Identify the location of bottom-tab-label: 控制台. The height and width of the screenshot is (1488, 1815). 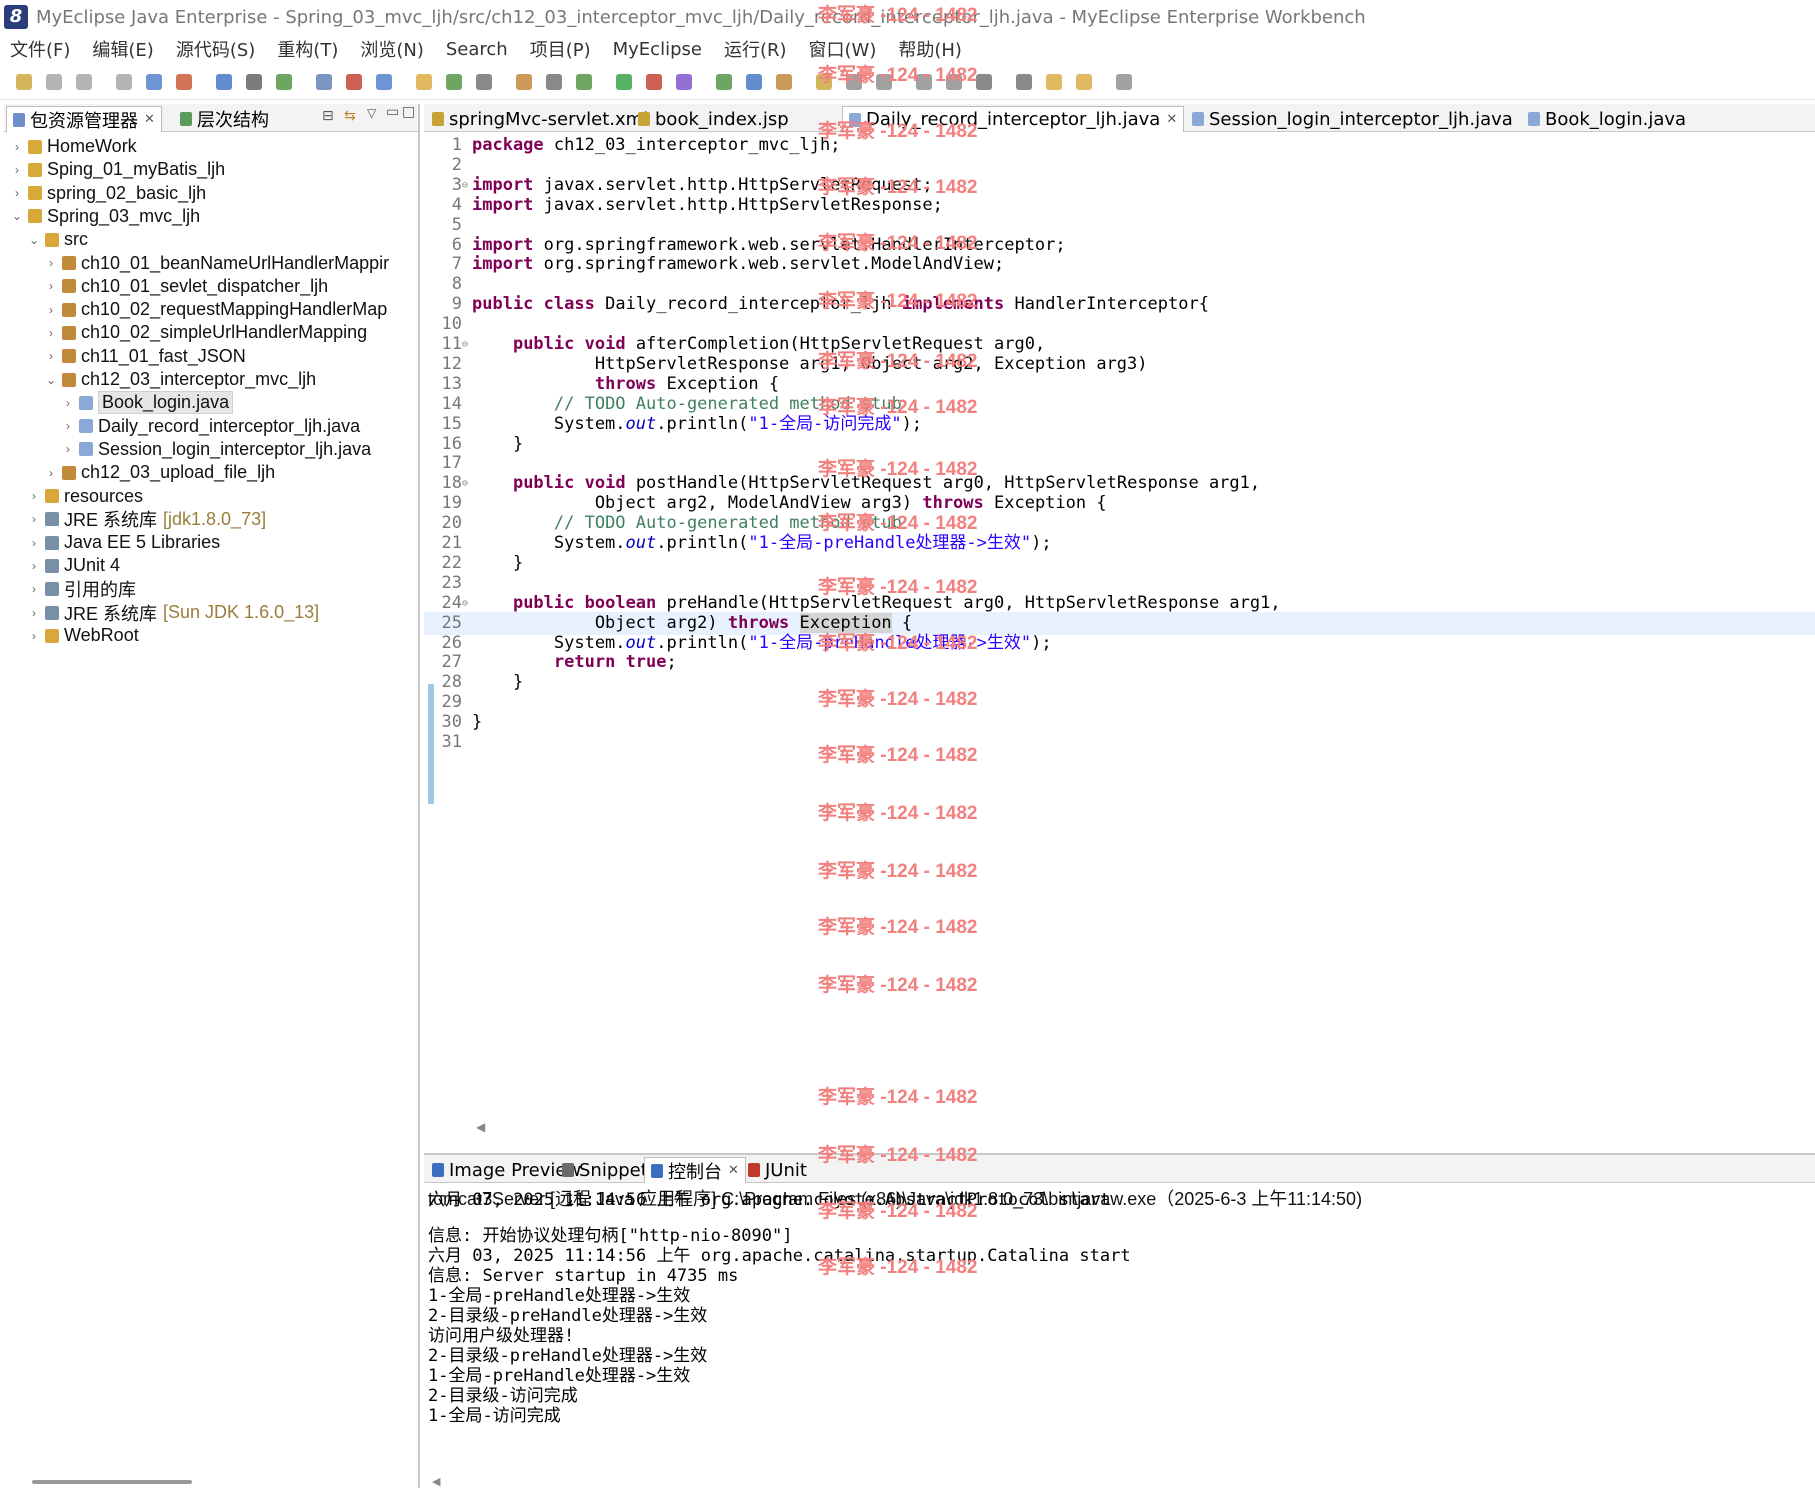
(695, 1172).